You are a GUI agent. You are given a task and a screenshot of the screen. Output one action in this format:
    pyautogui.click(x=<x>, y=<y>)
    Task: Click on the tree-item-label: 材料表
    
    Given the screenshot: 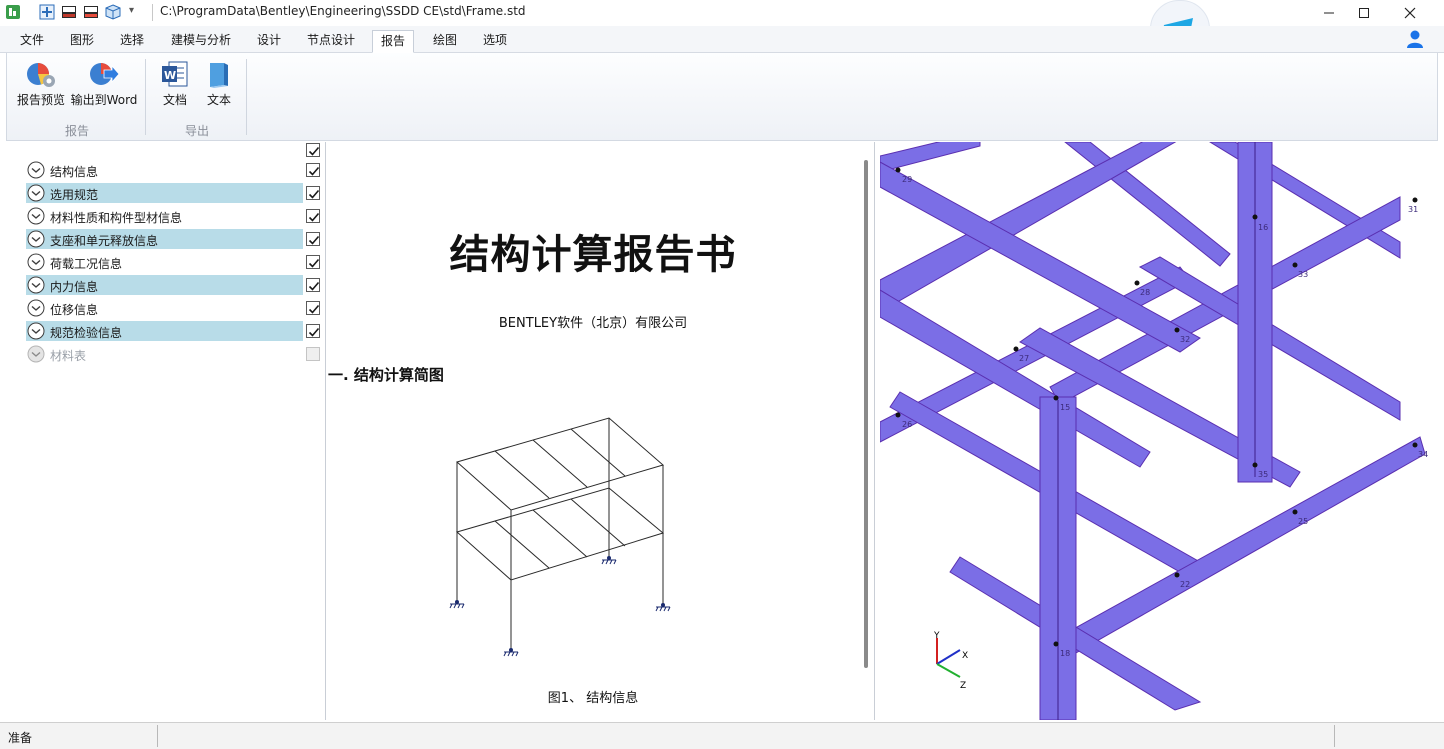 What is the action you would take?
    pyautogui.click(x=68, y=356)
    